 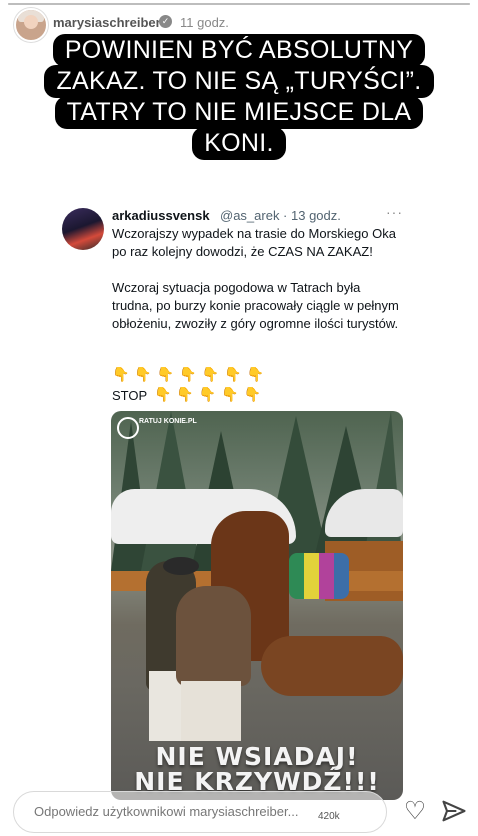 I want to click on horseshoe-logo-icon, so click(x=128, y=428).